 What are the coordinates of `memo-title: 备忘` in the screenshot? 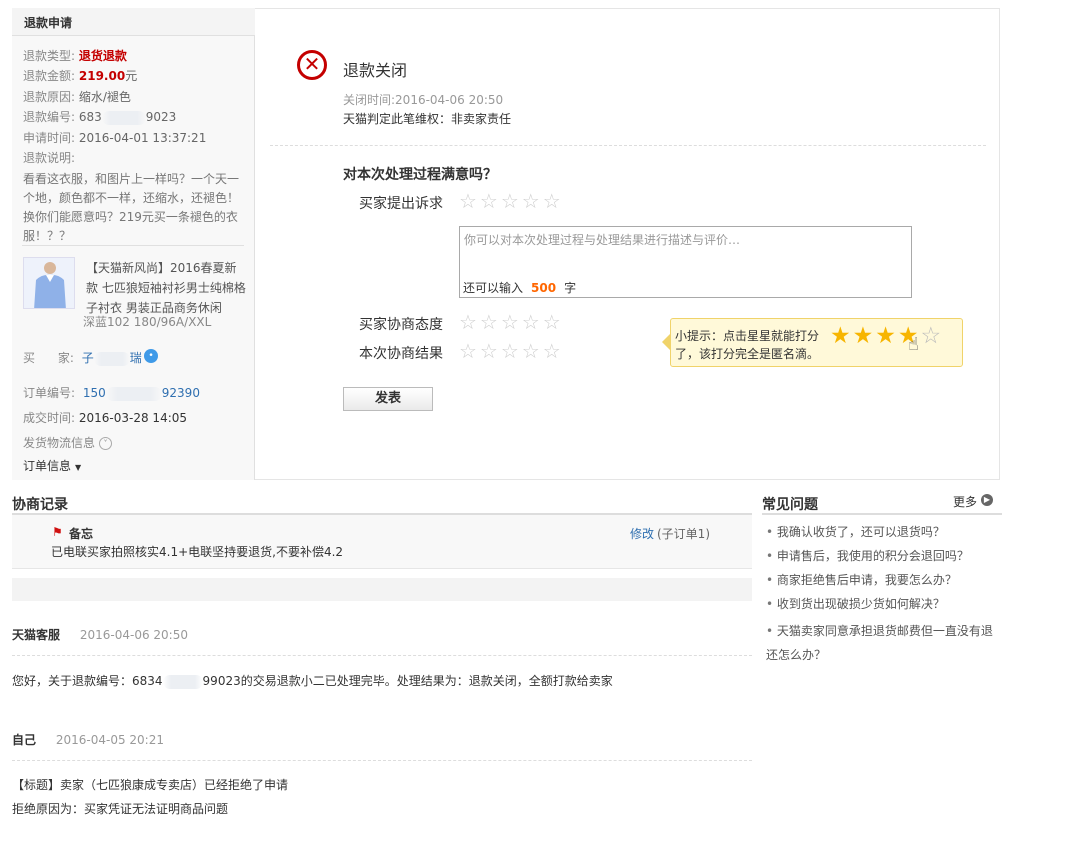 It's located at (81, 534).